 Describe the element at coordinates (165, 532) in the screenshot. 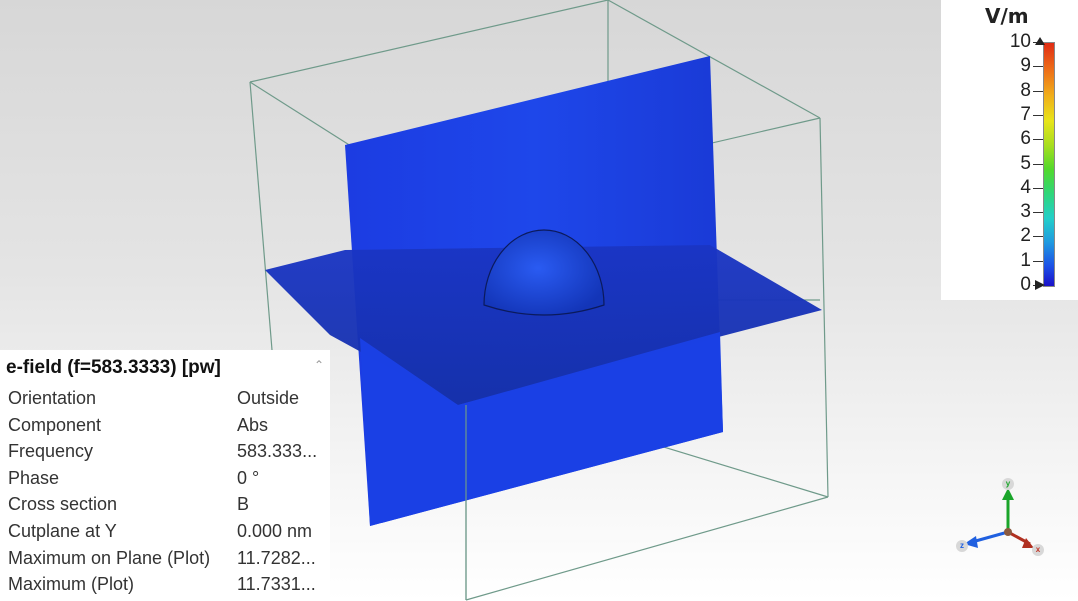

I see `property-row: Cutplane at Y 0.000 nm` at that location.